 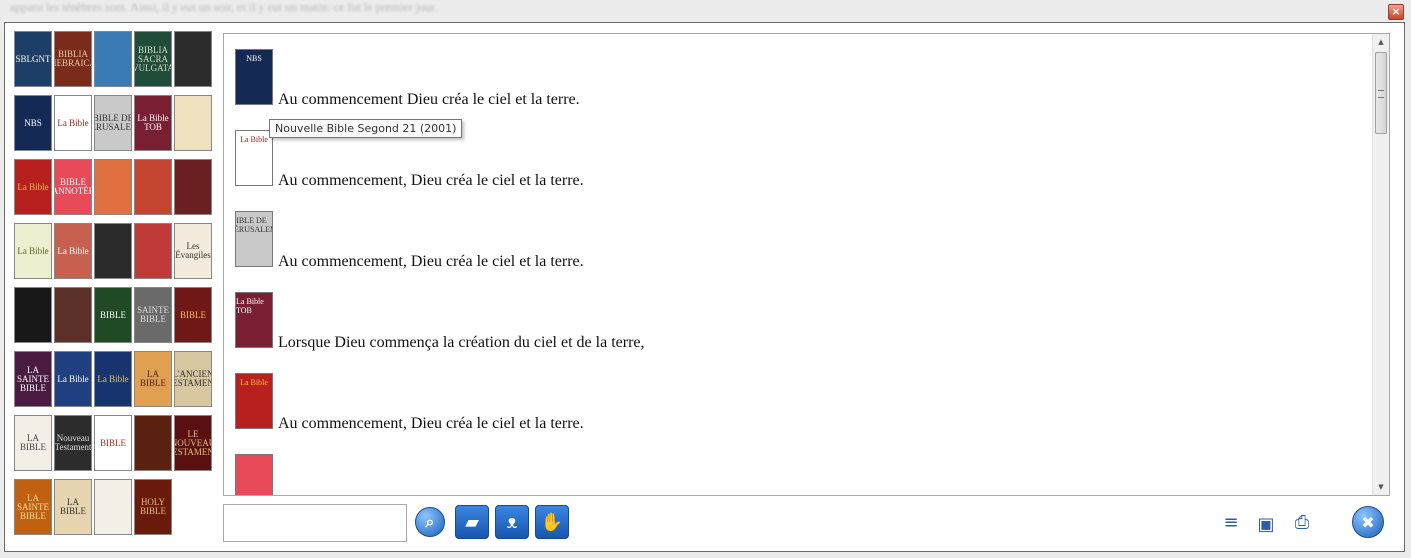 I want to click on version-tooltip: Nouvelle Bible Segond 21 (2001), so click(x=366, y=128).